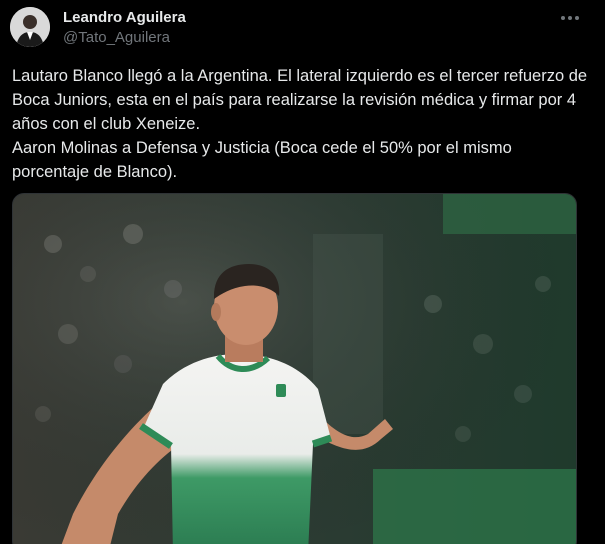 This screenshot has width=605, height=544. I want to click on more-horizontal-icon, so click(570, 18).